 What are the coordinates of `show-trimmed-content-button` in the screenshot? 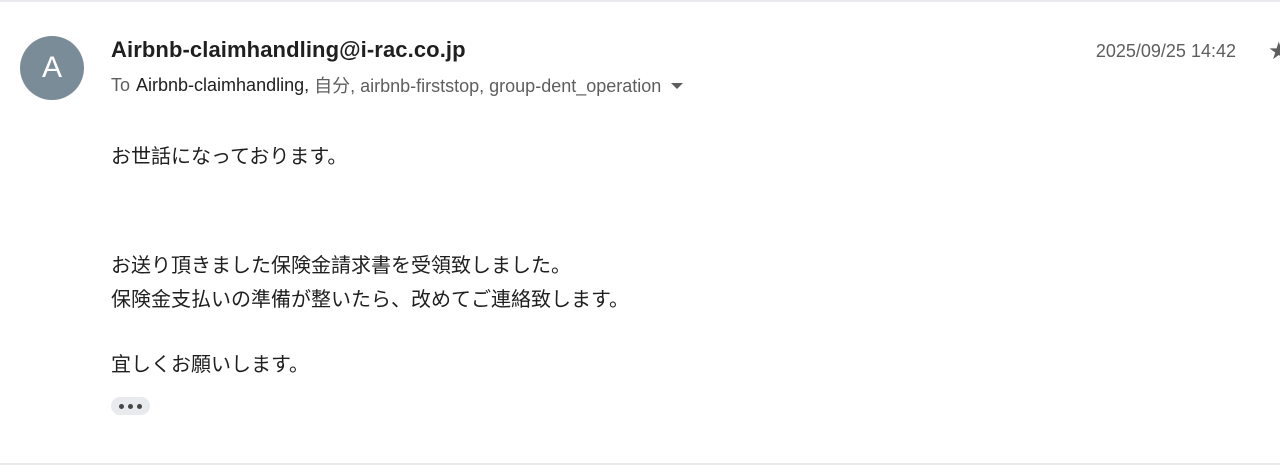 It's located at (130, 406).